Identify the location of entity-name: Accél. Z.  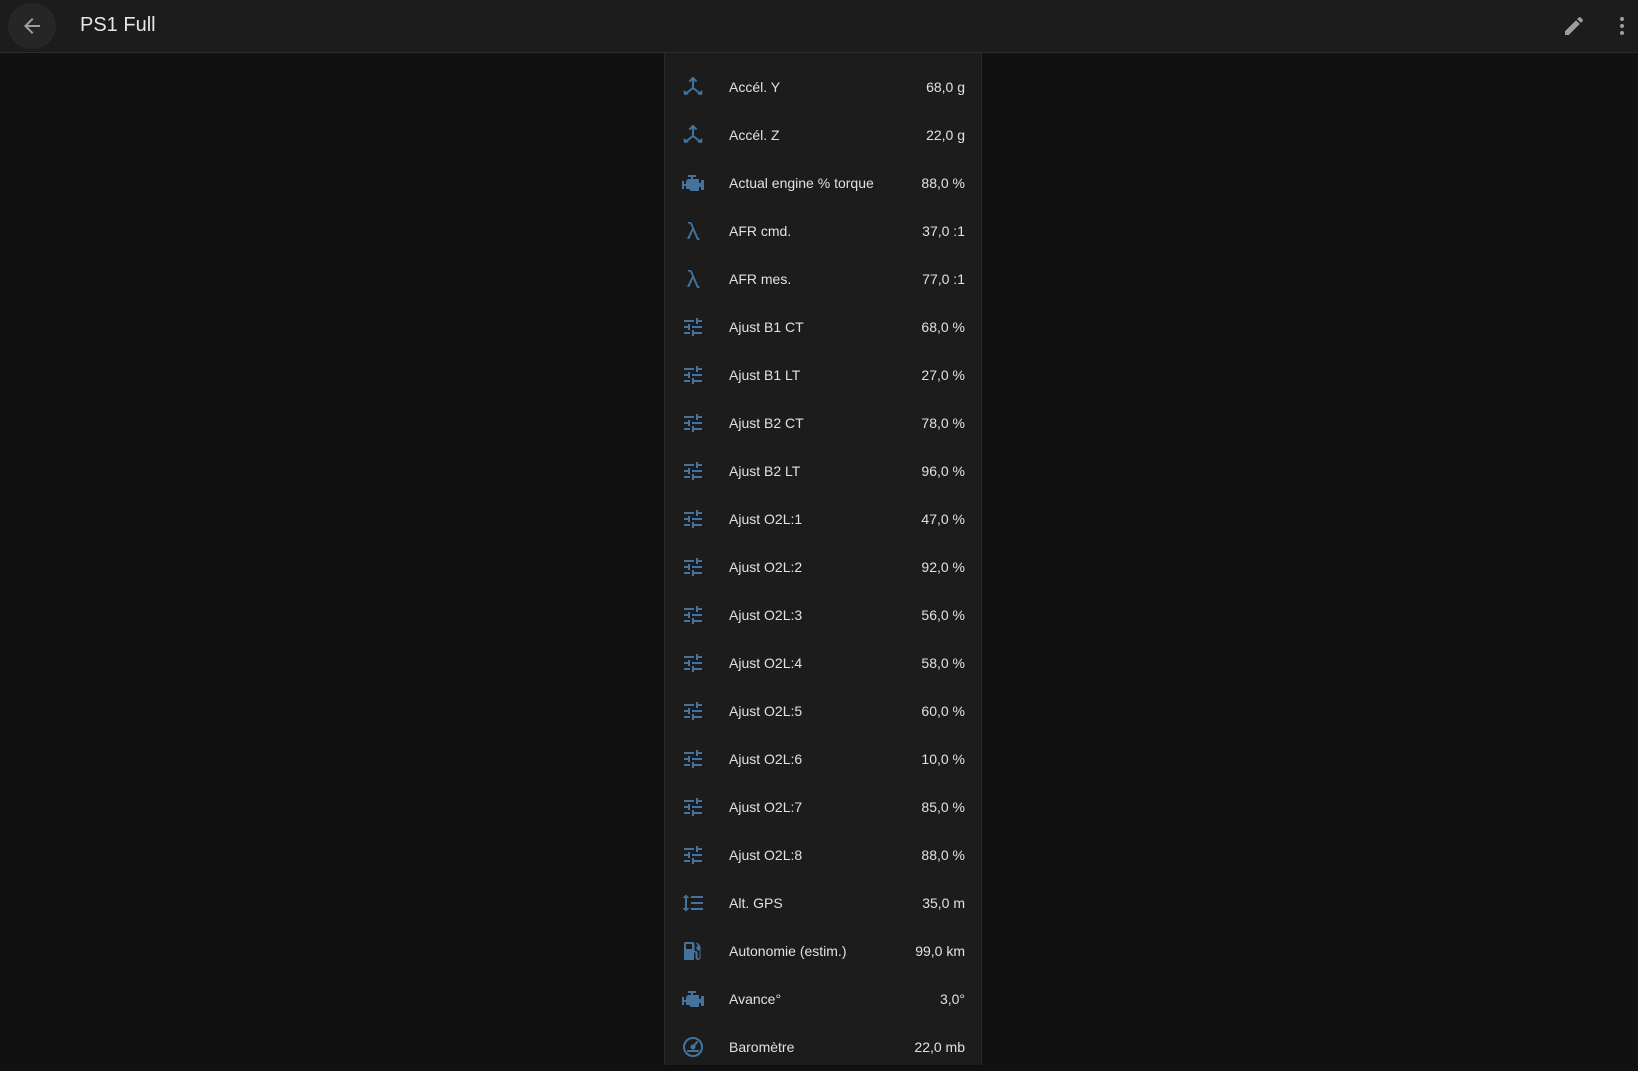
(754, 135).